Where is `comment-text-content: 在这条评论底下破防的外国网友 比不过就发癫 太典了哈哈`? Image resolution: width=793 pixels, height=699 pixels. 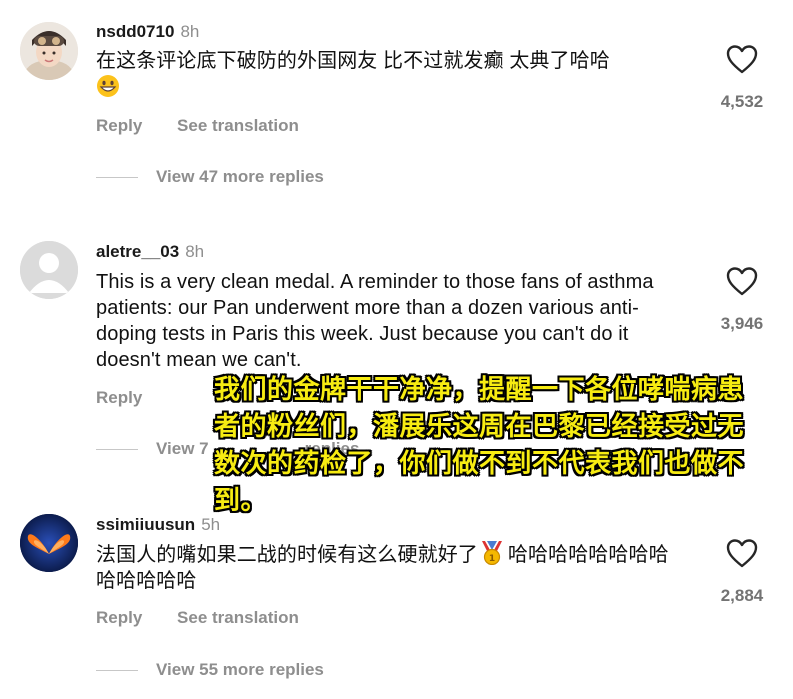
comment-text-content: 在这条评论底下破防的外国网友 比不过就发癫 太典了哈哈 is located at coordinates (353, 61).